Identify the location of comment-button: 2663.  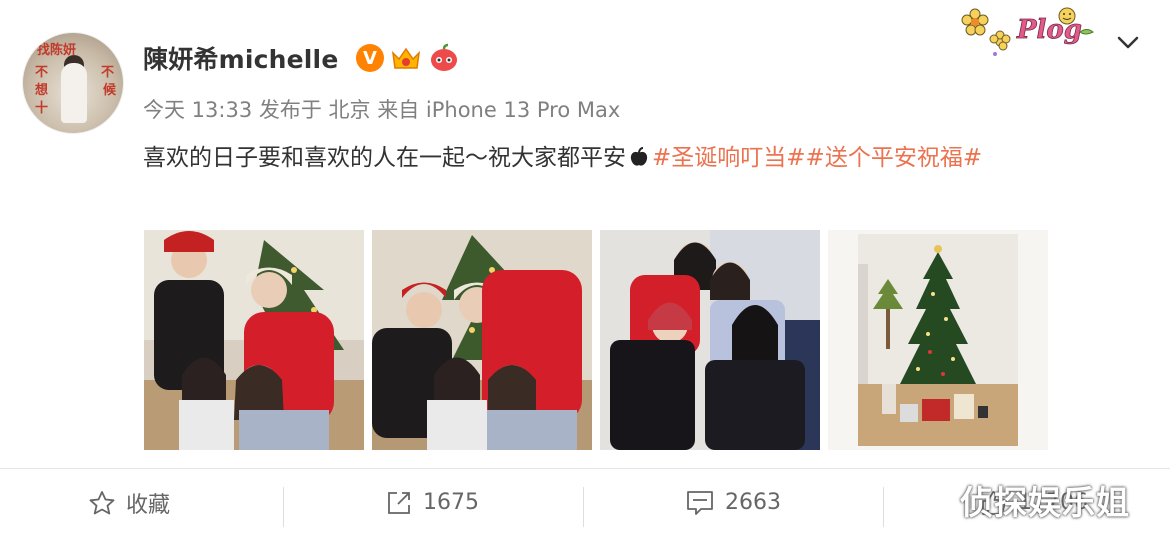
(733, 502).